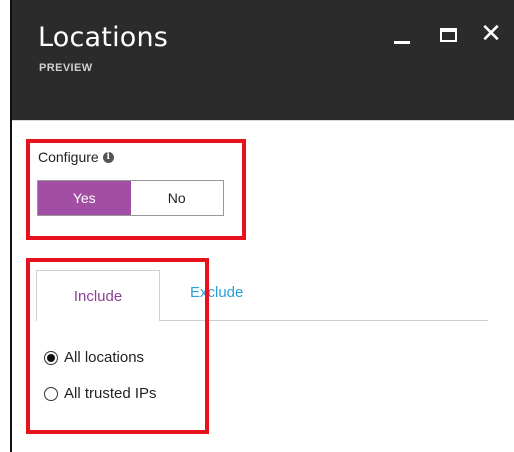 Image resolution: width=514 pixels, height=452 pixels. What do you see at coordinates (324, 320) in the screenshot?
I see `tab-divider` at bounding box center [324, 320].